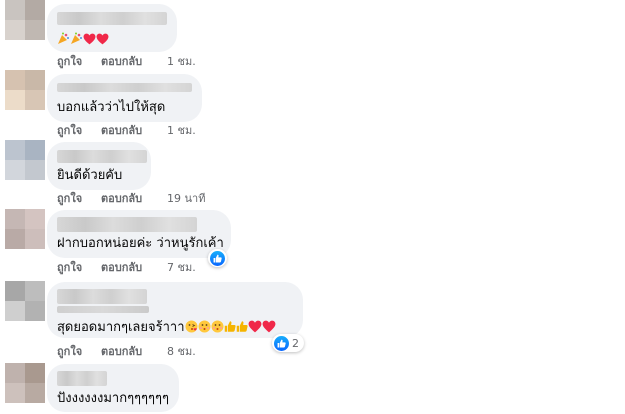 The width and height of the screenshot is (625, 414). I want to click on comment-bubble, so click(112, 28).